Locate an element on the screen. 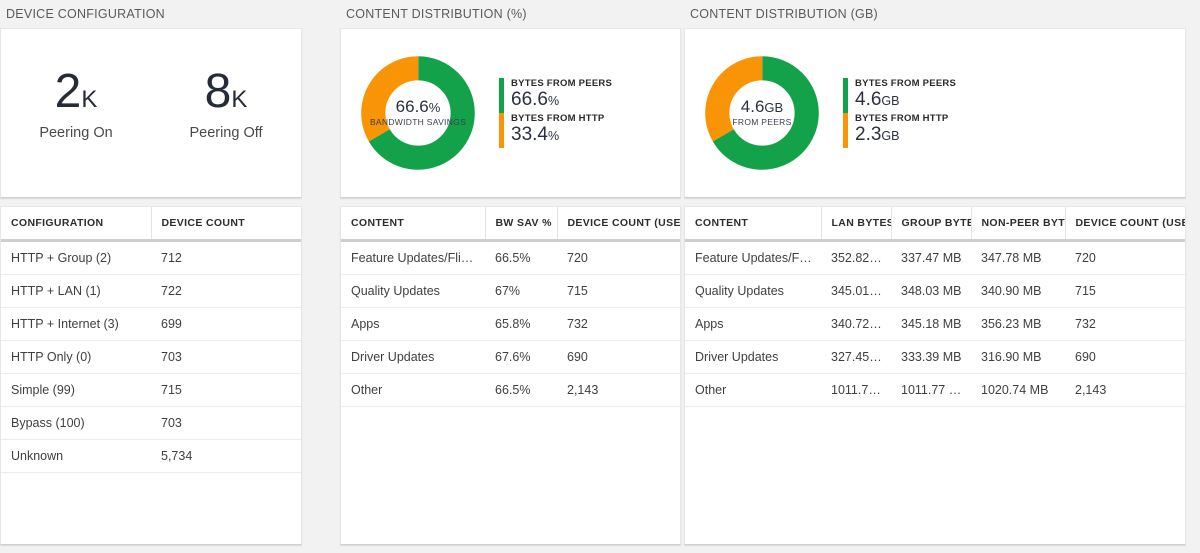  table-row: Driver Updates 67.6% 690 is located at coordinates (510, 357).